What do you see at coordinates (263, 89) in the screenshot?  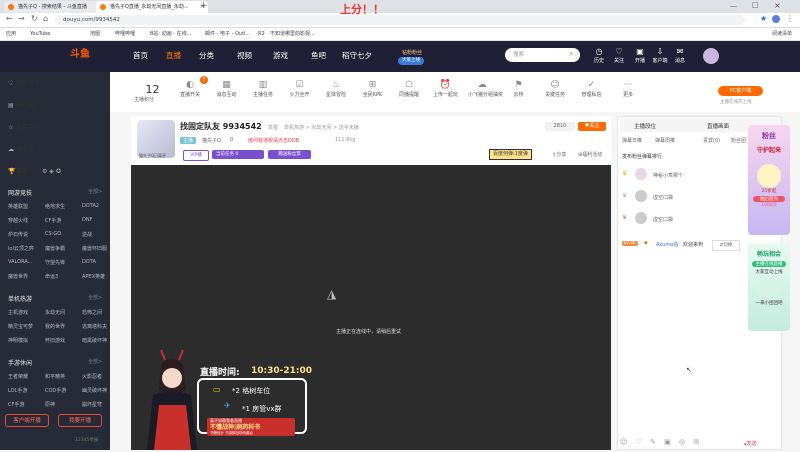 I see `tool-item: ▥ 主播任务` at bounding box center [263, 89].